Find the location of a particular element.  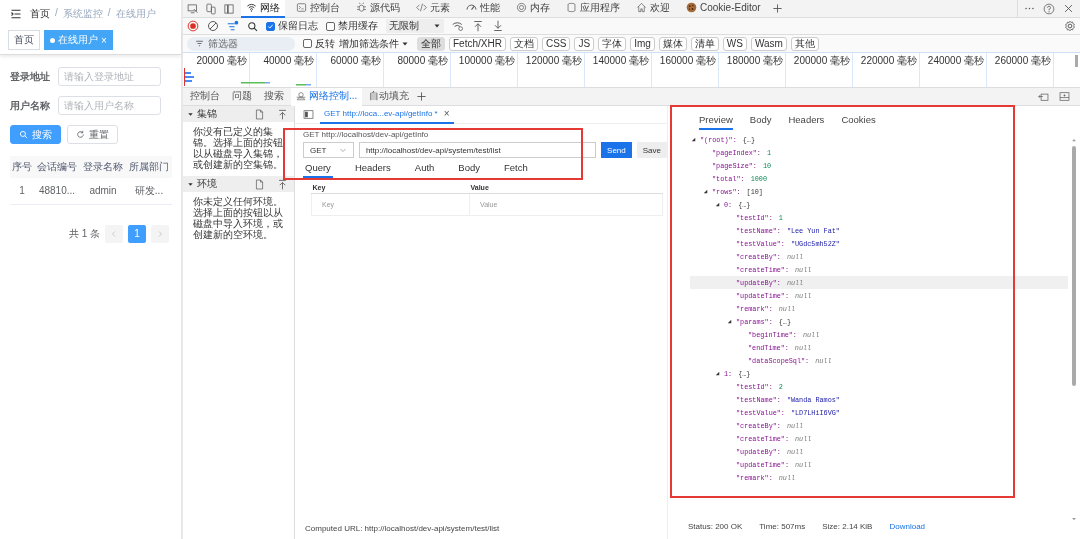

method-select: GET is located at coordinates (328, 150).